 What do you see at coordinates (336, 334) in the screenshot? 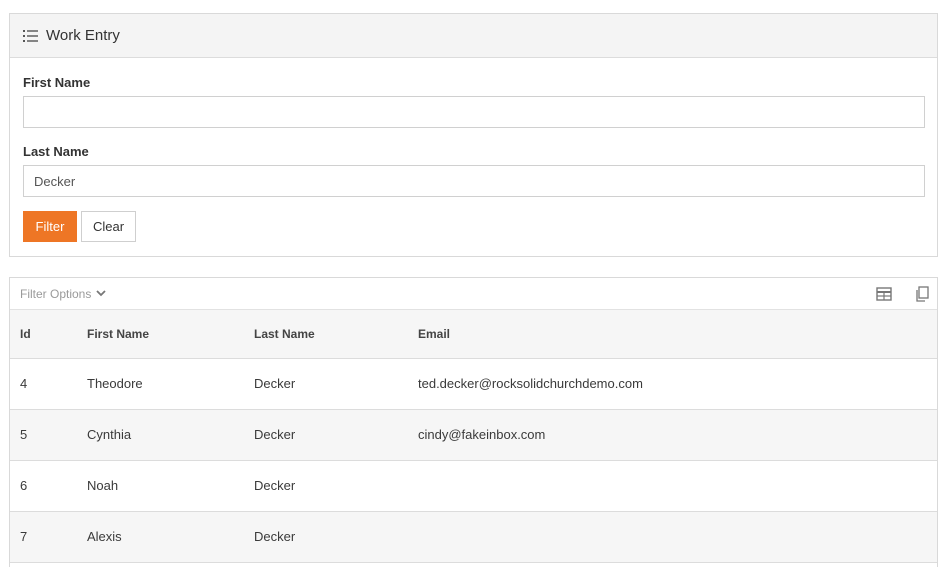
I see `column-header-last-name: Last Name` at bounding box center [336, 334].